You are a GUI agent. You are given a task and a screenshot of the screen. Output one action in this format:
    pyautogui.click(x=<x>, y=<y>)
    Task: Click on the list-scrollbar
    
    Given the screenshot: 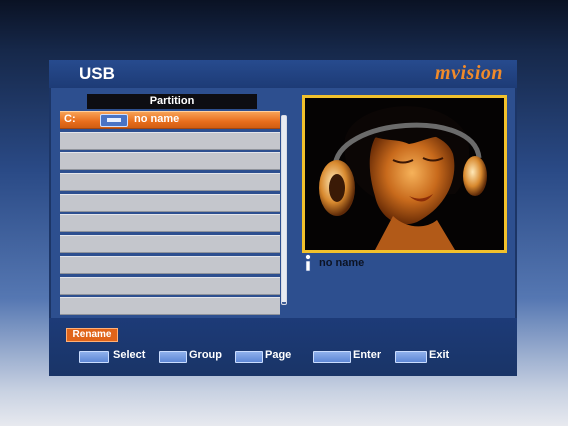 What is the action you would take?
    pyautogui.click(x=284, y=210)
    